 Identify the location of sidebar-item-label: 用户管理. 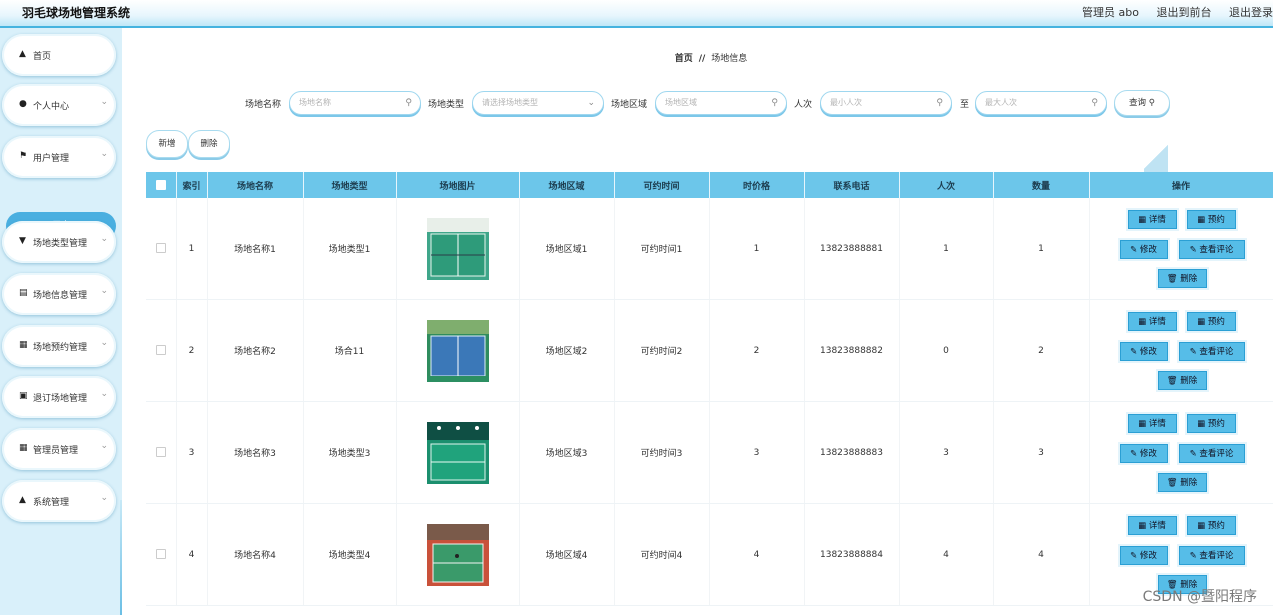
(51, 159).